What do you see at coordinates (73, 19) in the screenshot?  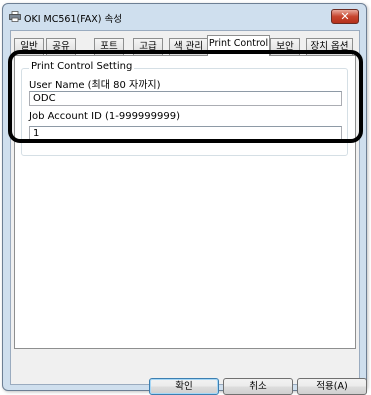 I see `window-title: OKI MC561(FAX) 속성` at bounding box center [73, 19].